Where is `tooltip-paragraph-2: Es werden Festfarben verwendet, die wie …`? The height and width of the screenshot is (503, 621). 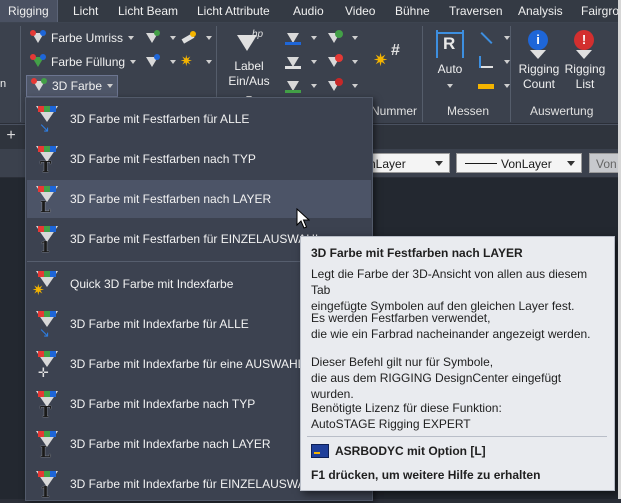 tooltip-paragraph-2: Es werden Festfarben verwendet, die wie … is located at coordinates (458, 326).